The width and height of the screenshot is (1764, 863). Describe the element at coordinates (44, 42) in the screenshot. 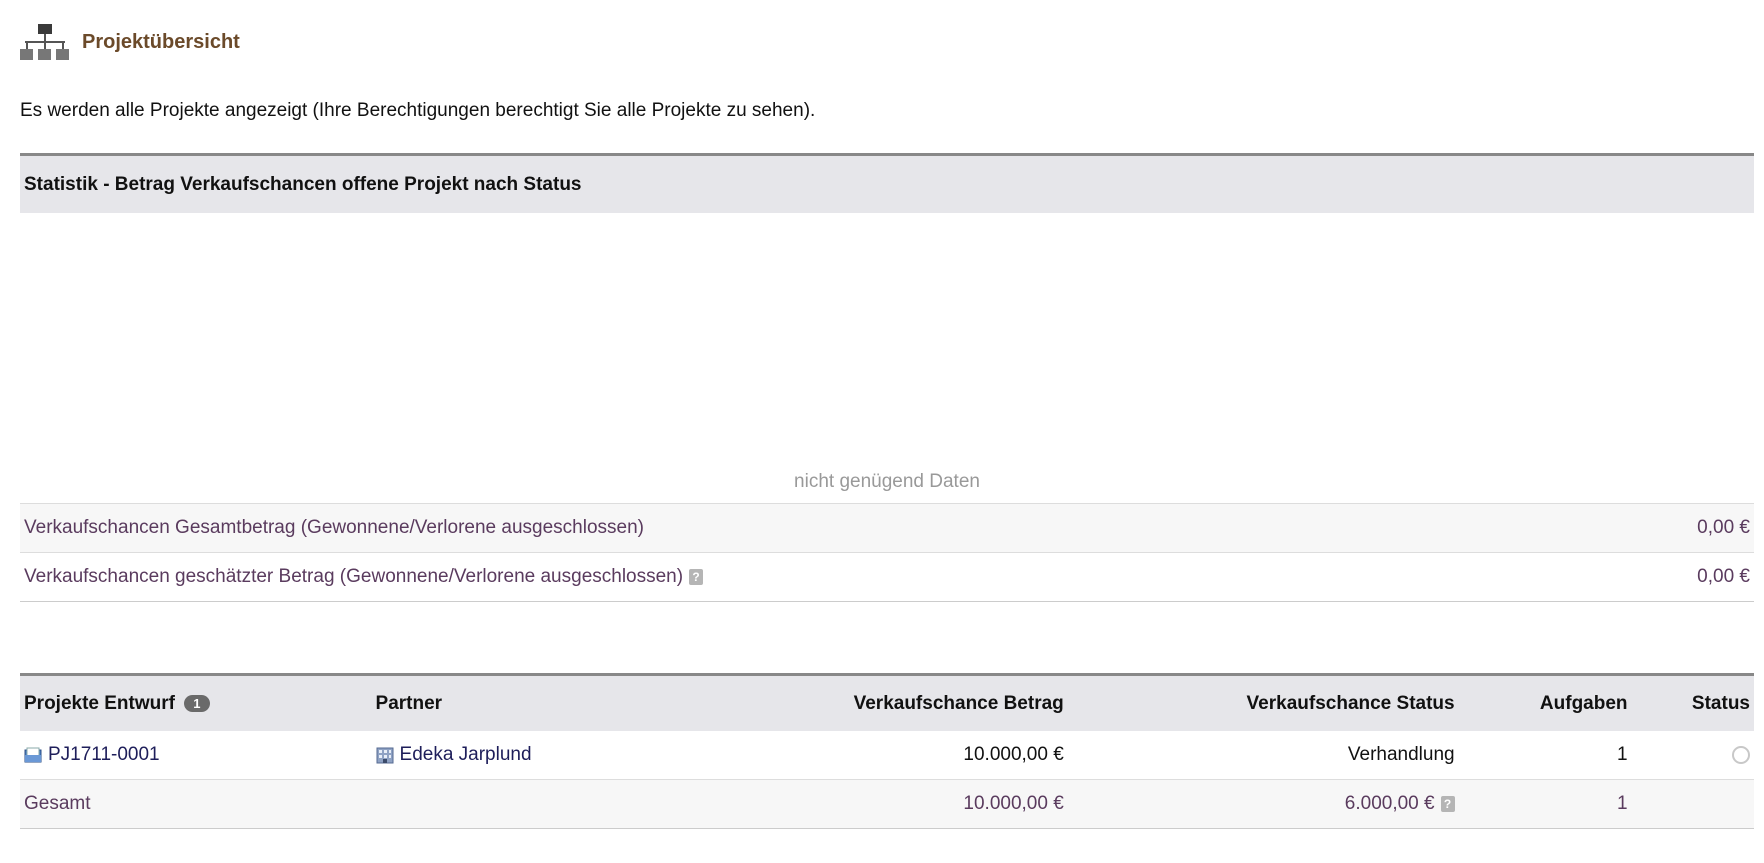

I see `org-hierarchy-icon` at that location.